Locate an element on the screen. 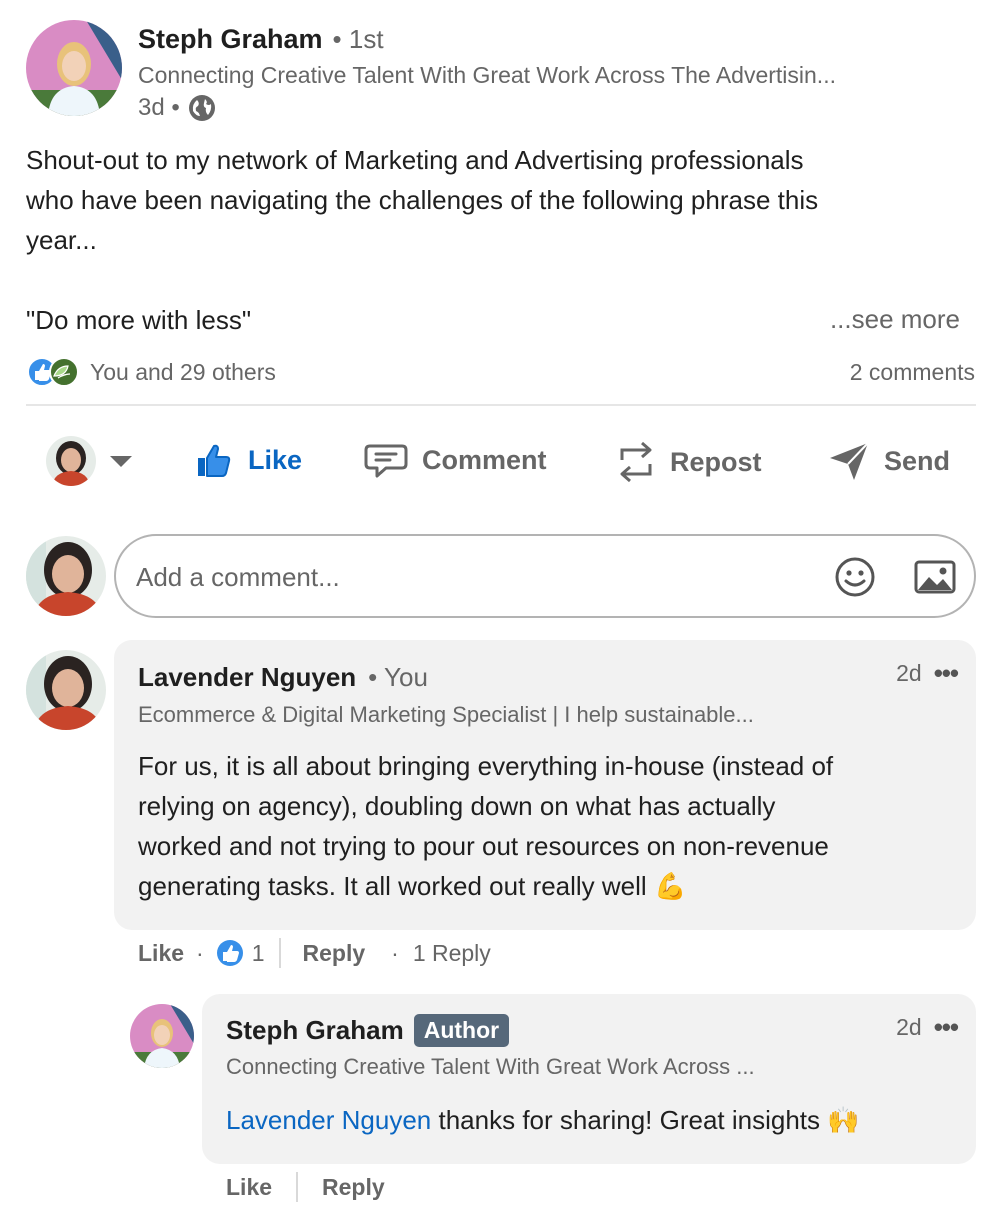 The image size is (1008, 1212). like-reaction-icon is located at coordinates (230, 953).